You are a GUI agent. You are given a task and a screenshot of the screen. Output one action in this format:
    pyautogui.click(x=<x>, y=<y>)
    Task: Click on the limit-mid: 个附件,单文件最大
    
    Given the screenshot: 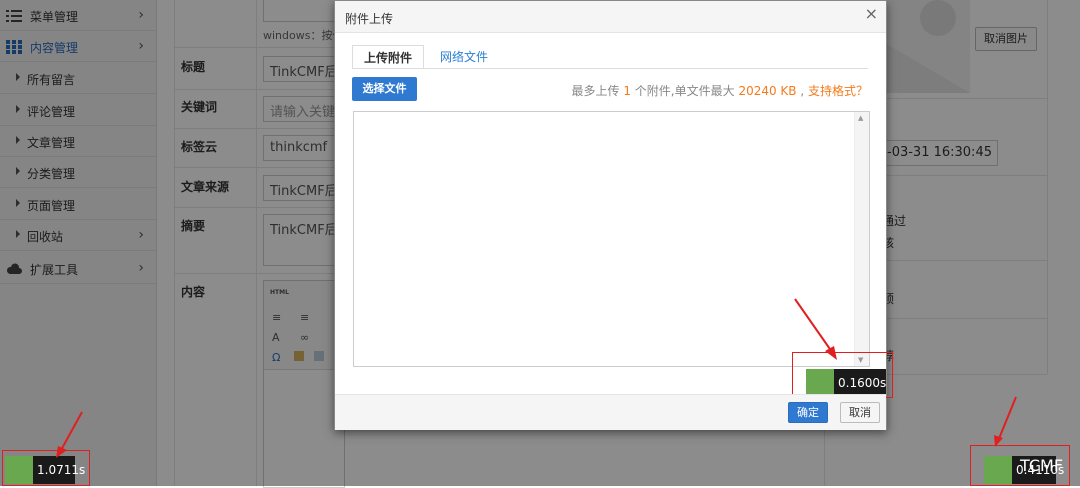 What is the action you would take?
    pyautogui.click(x=684, y=91)
    